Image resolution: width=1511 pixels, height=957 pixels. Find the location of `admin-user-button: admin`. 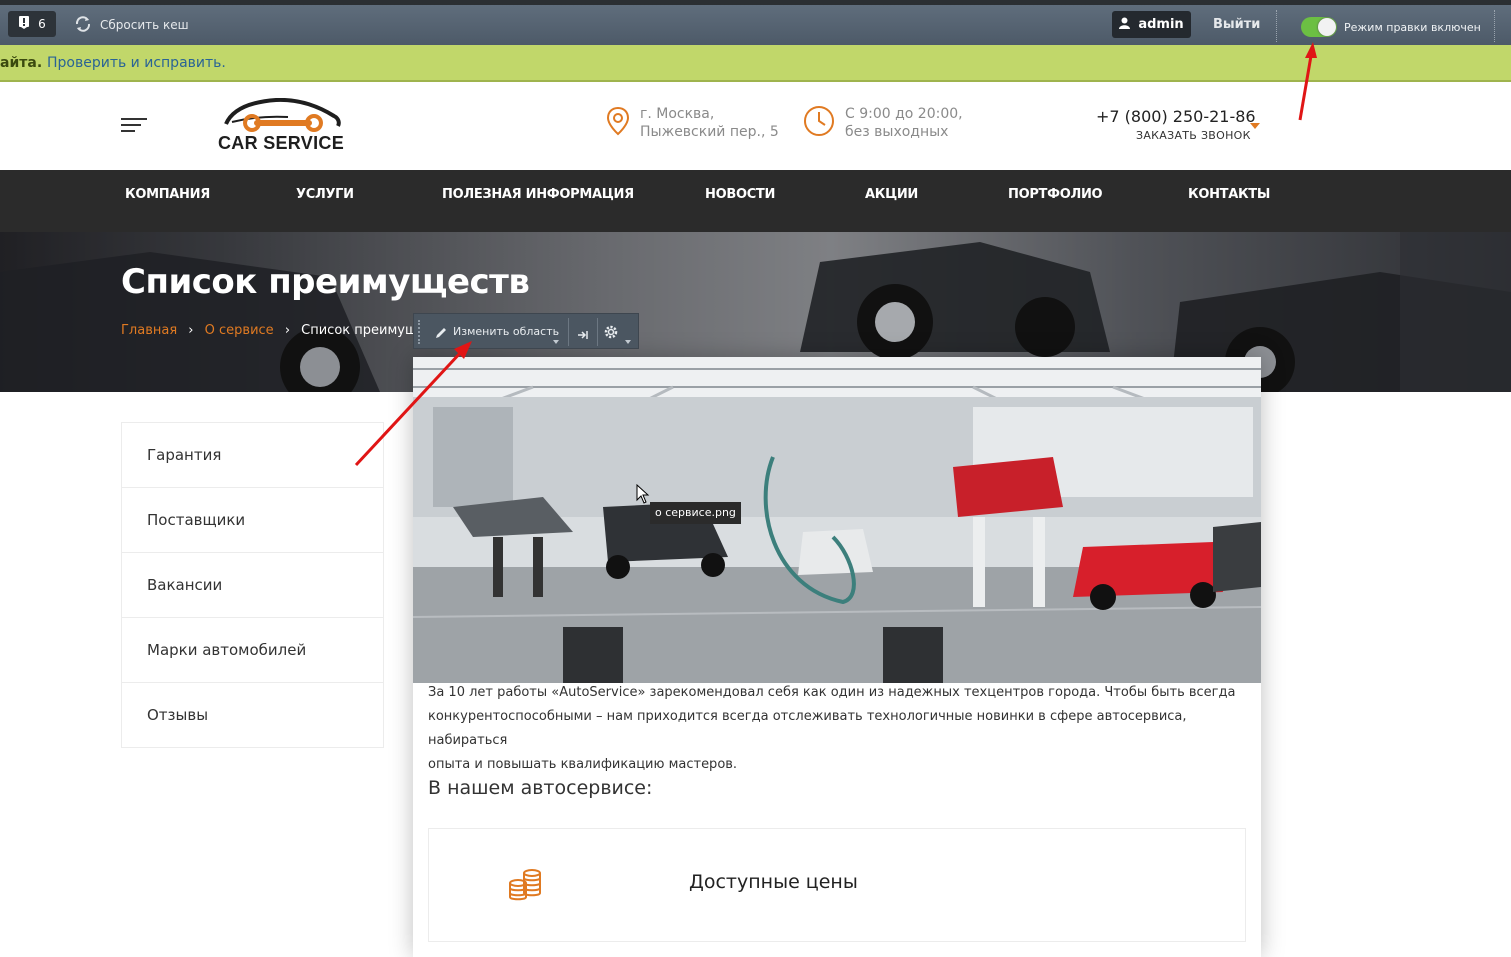

admin-user-button: admin is located at coordinates (1151, 24).